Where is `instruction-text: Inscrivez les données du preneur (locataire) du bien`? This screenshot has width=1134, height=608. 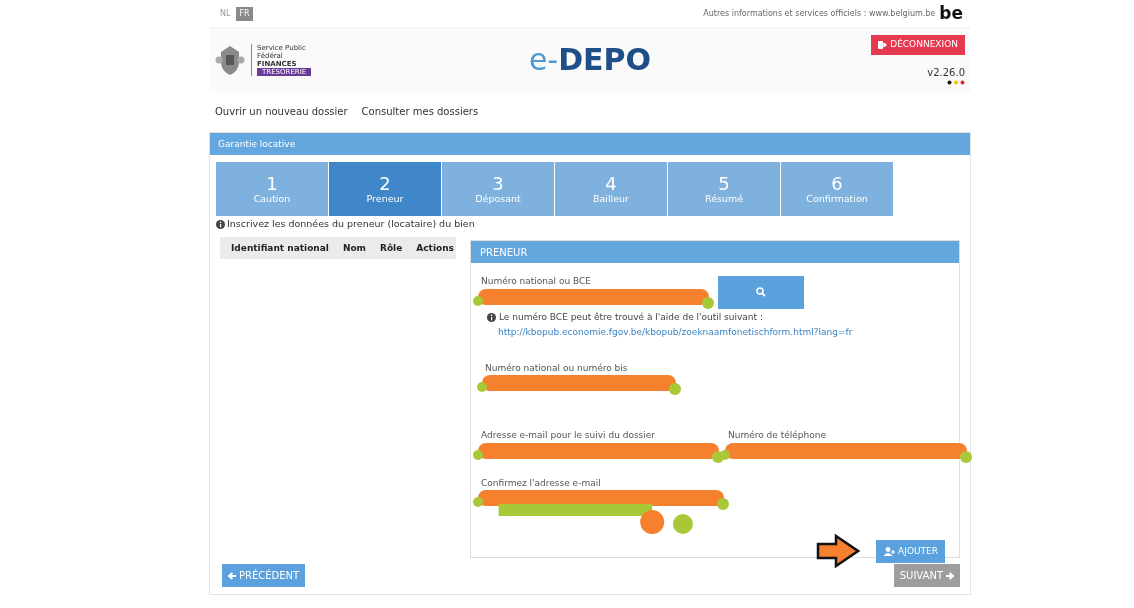
instruction-text: Inscrivez les données du preneur (locataire) du bien is located at coordinates (351, 224).